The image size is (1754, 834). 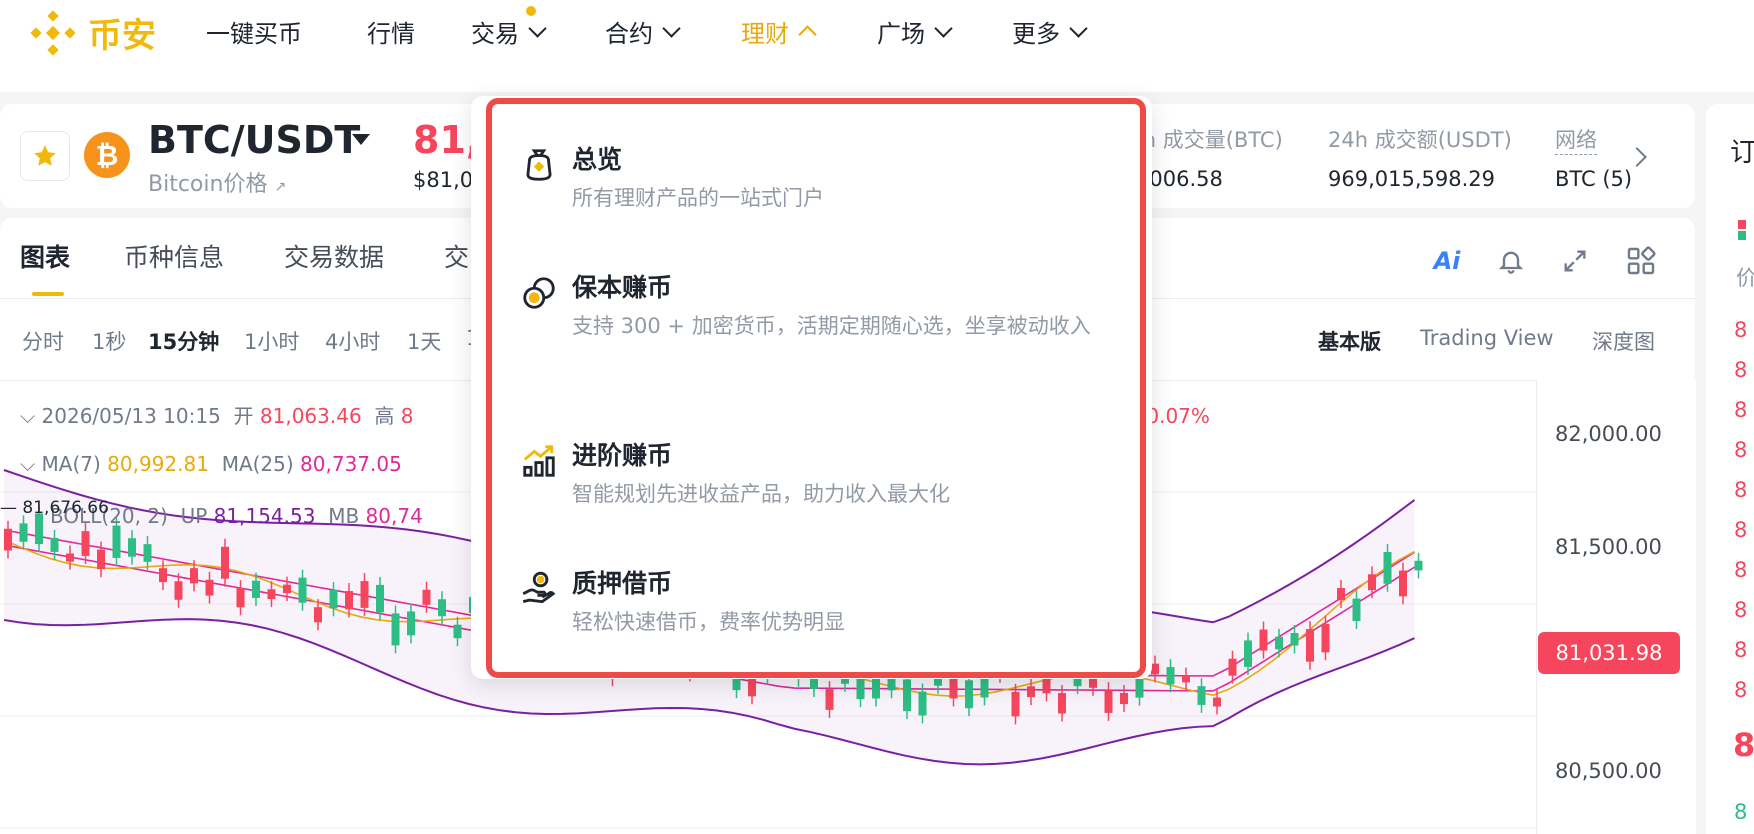 I want to click on mb-label: MB, so click(x=344, y=516).